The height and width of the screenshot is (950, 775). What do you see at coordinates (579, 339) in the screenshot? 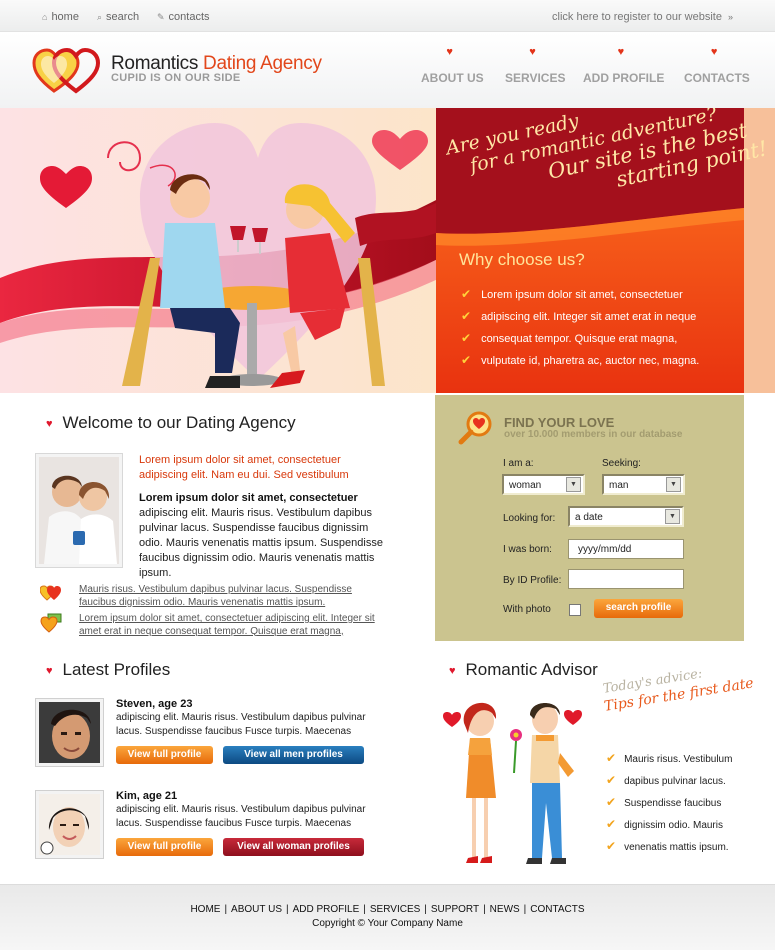
I see `why-item-text: consequat tempor. Quisque erat magna,` at bounding box center [579, 339].